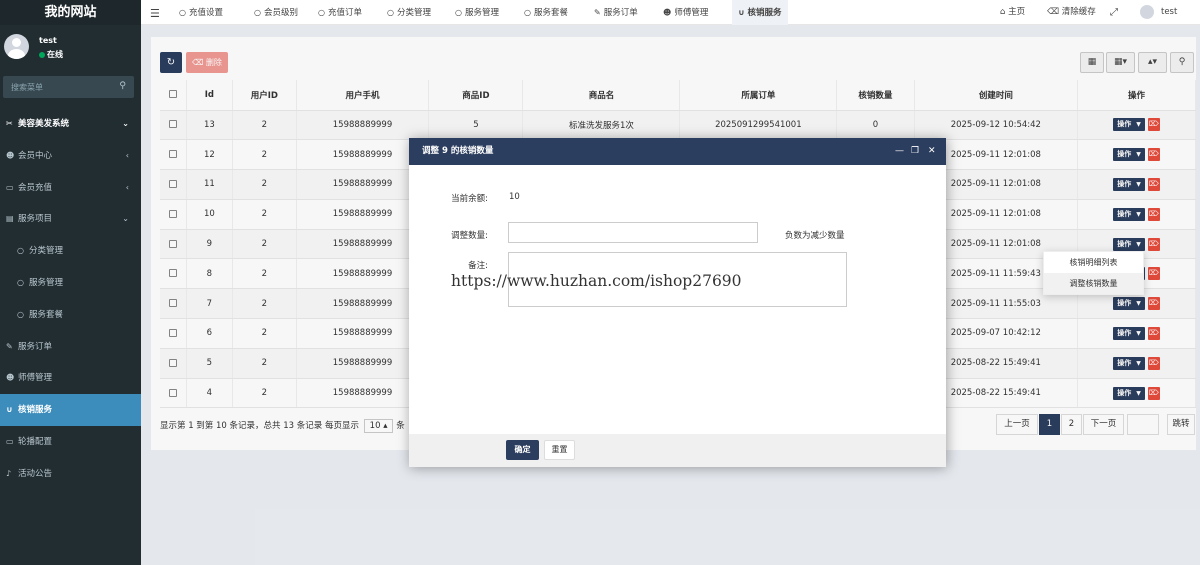 This screenshot has width=1200, height=565. Describe the element at coordinates (514, 197) in the screenshot. I see `balance-value: 10` at that location.